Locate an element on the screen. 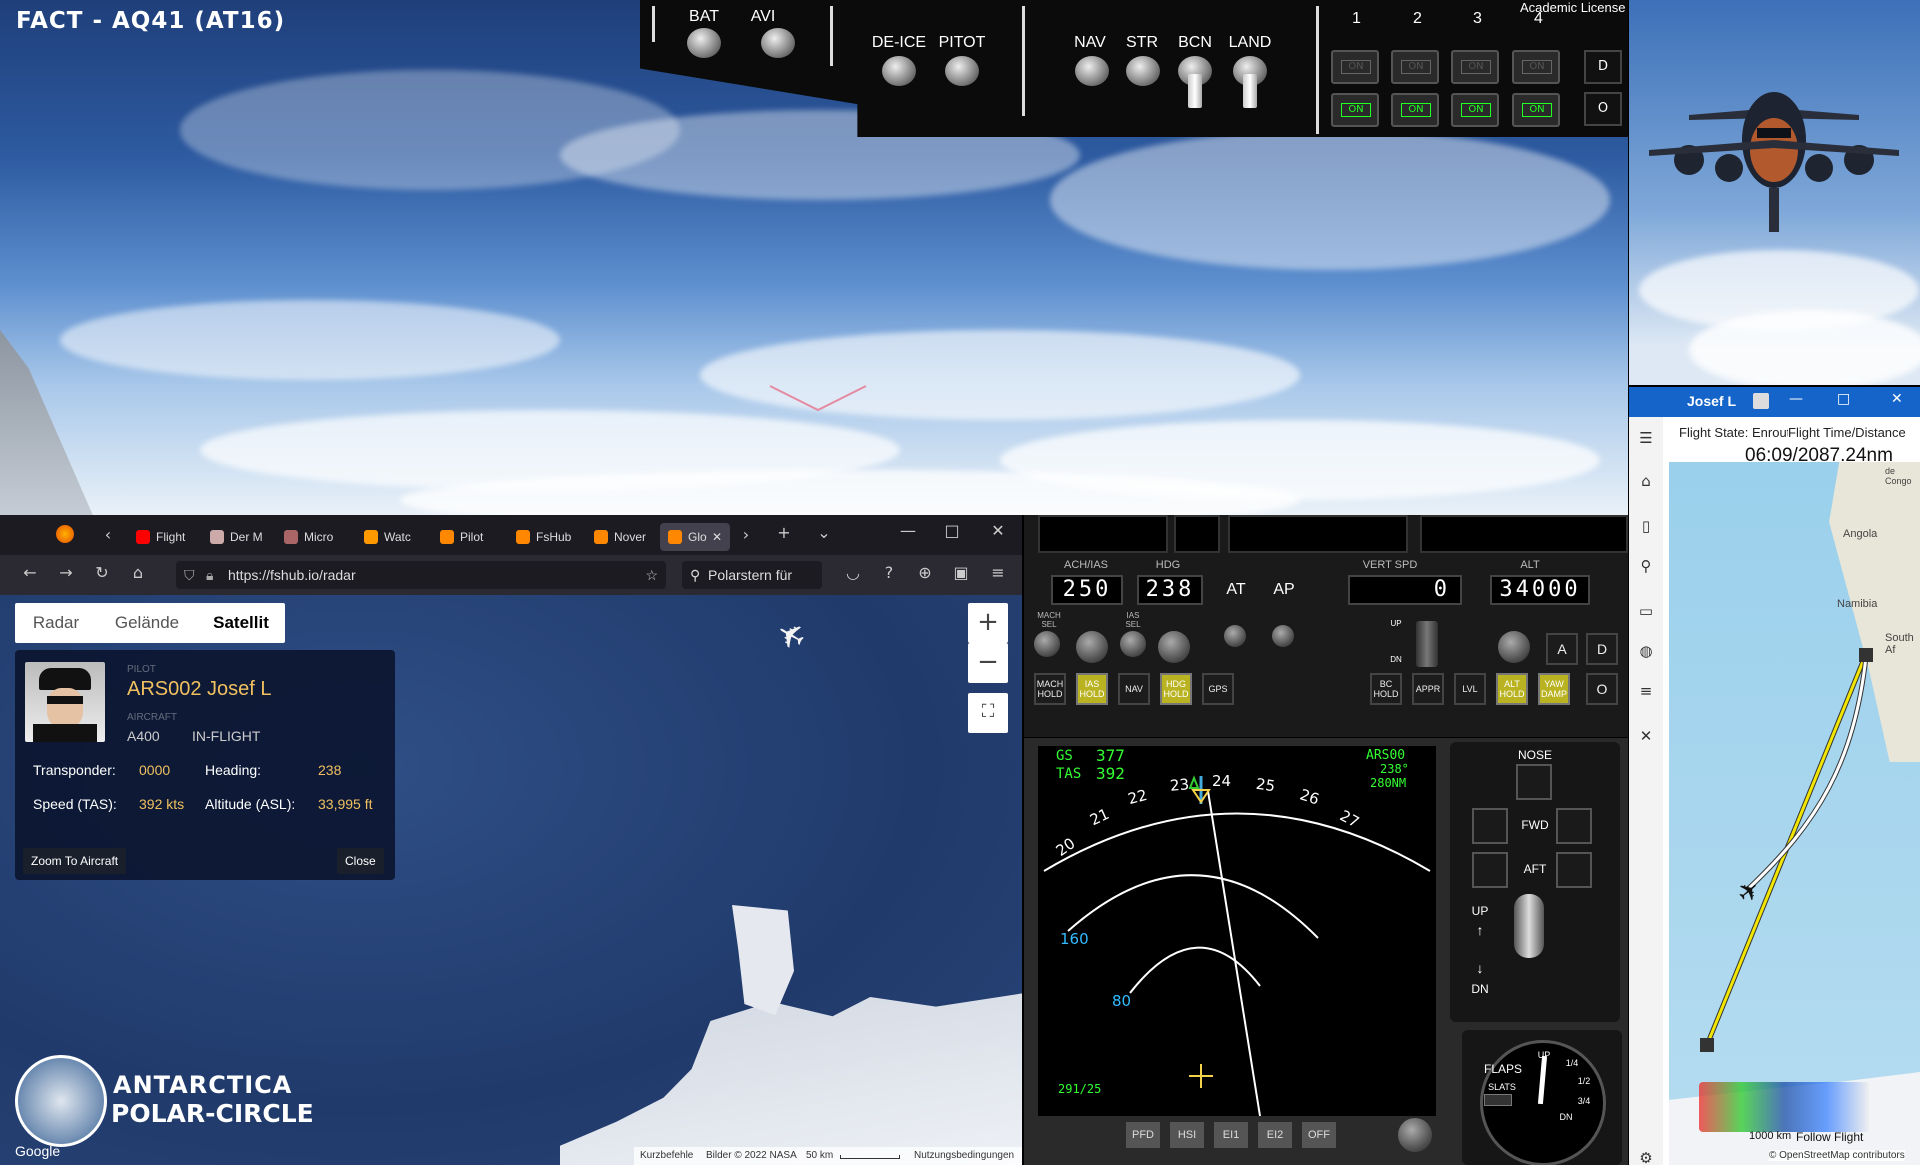 The image size is (1920, 1165). tab-terrain: Gelände is located at coordinates (147, 623).